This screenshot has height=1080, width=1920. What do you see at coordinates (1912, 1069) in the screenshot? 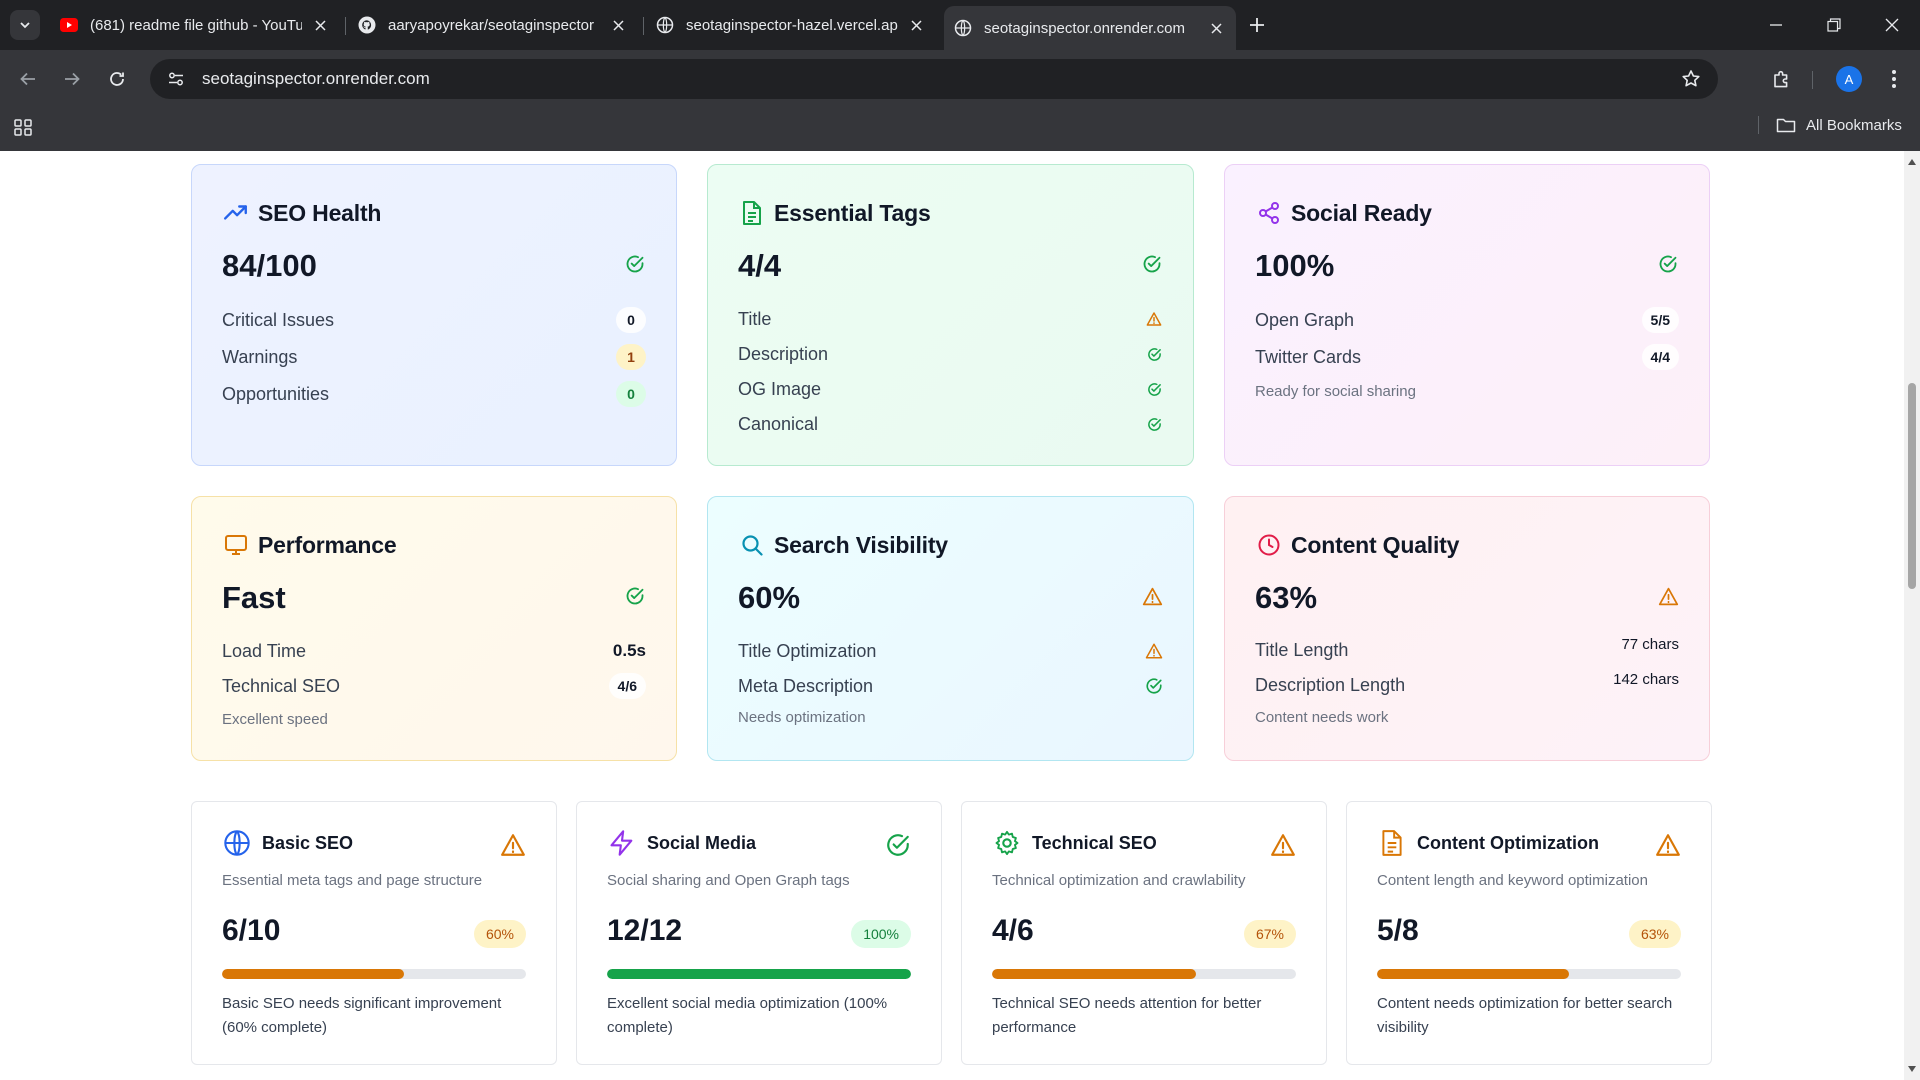
I see `scroll-down-arrow-icon` at bounding box center [1912, 1069].